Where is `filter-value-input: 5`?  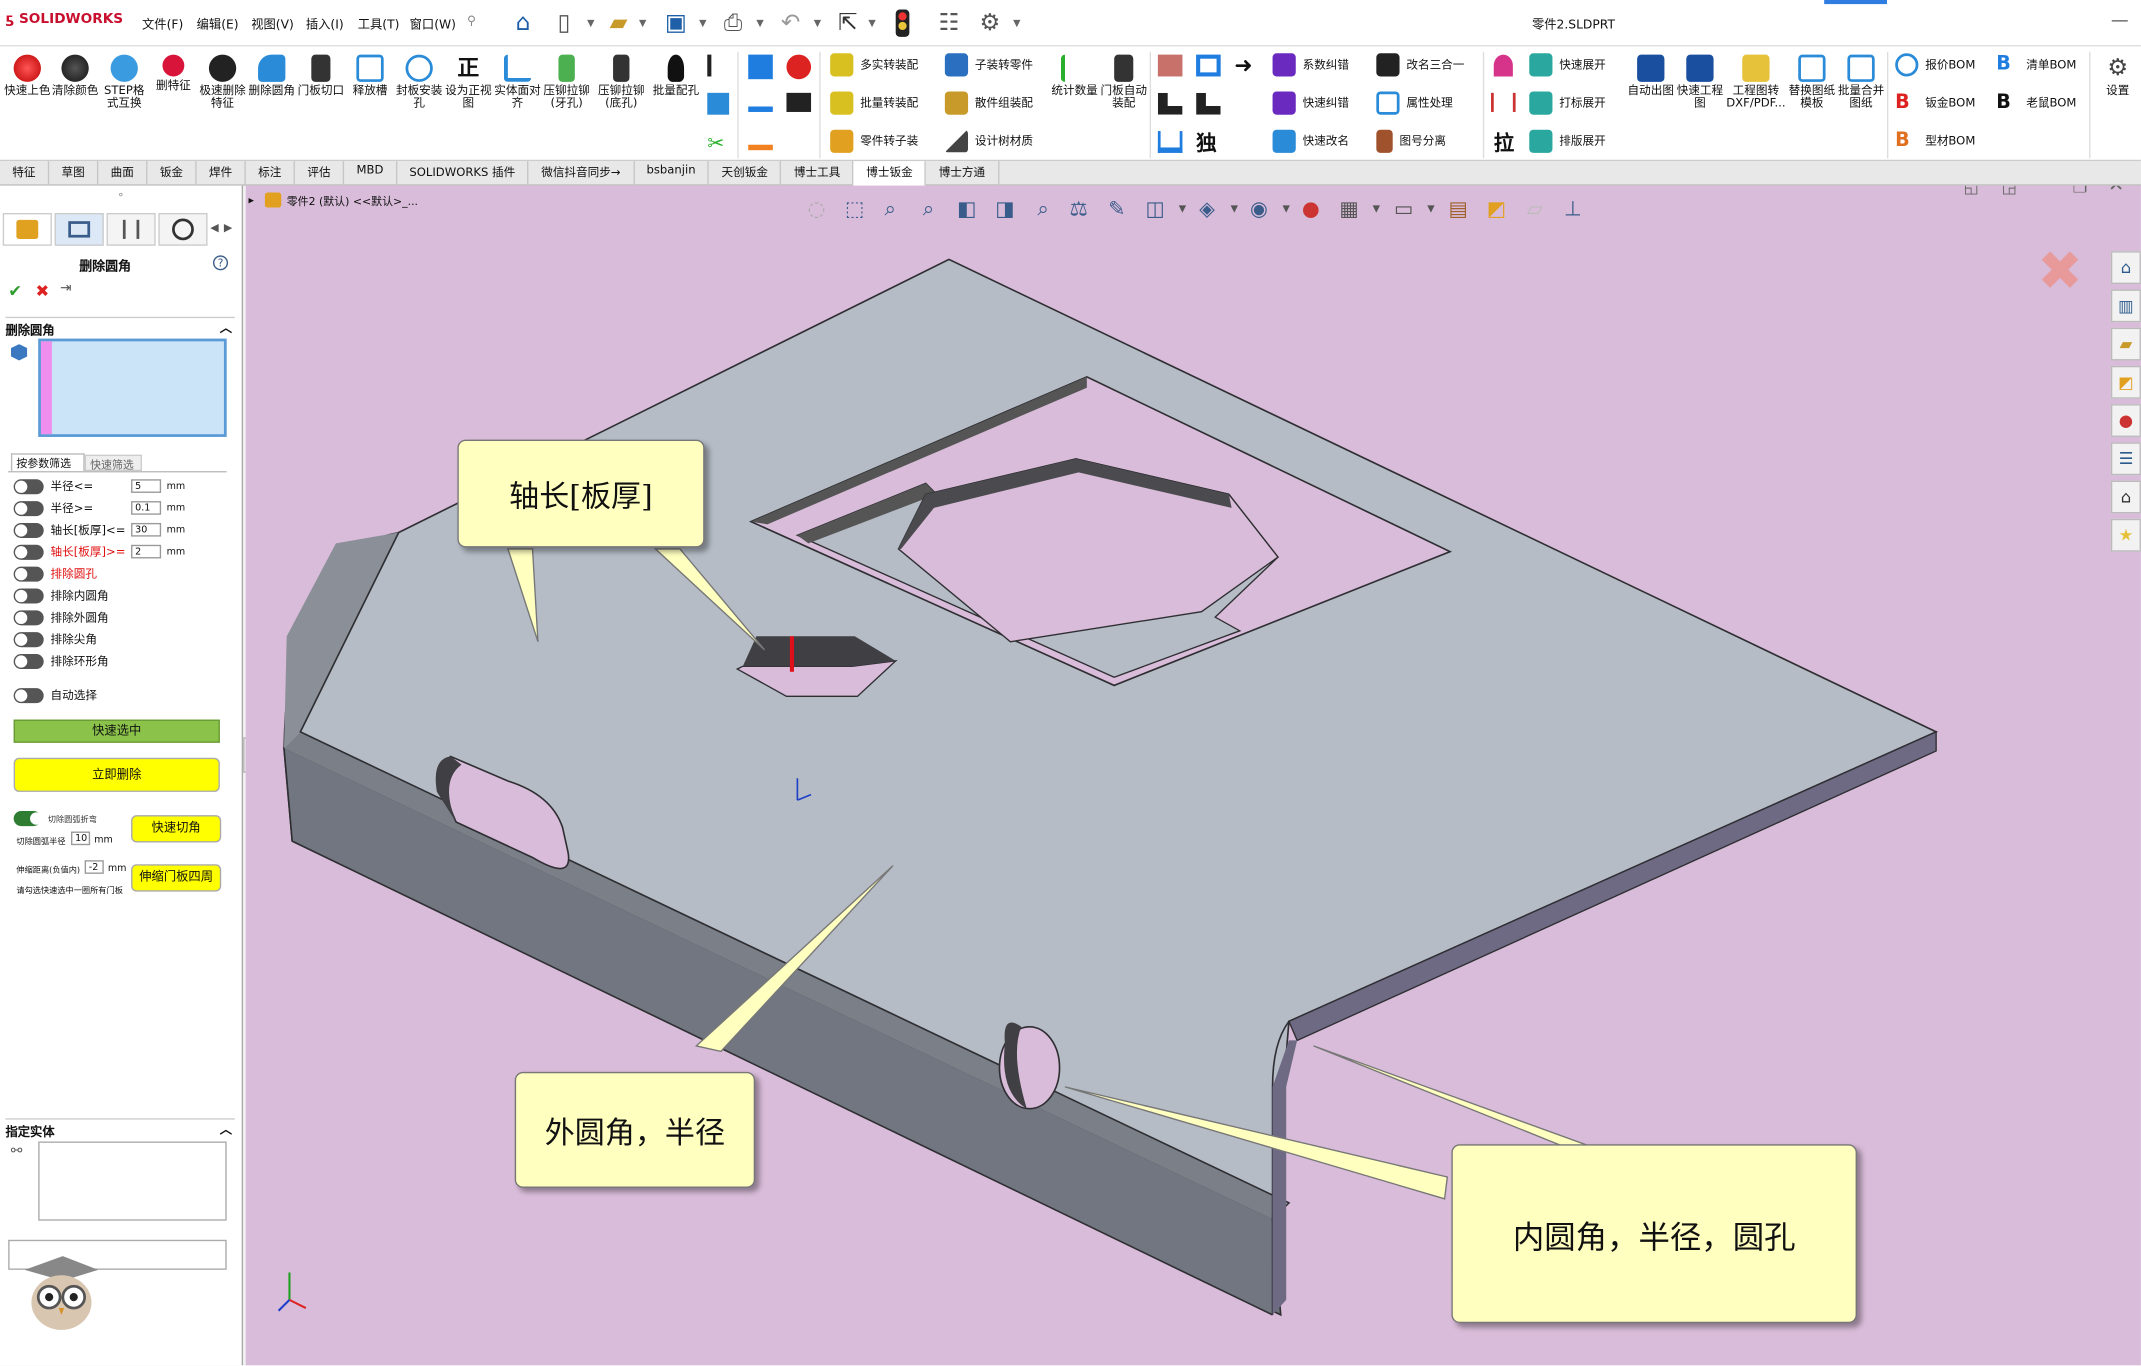 filter-value-input: 5 is located at coordinates (146, 486).